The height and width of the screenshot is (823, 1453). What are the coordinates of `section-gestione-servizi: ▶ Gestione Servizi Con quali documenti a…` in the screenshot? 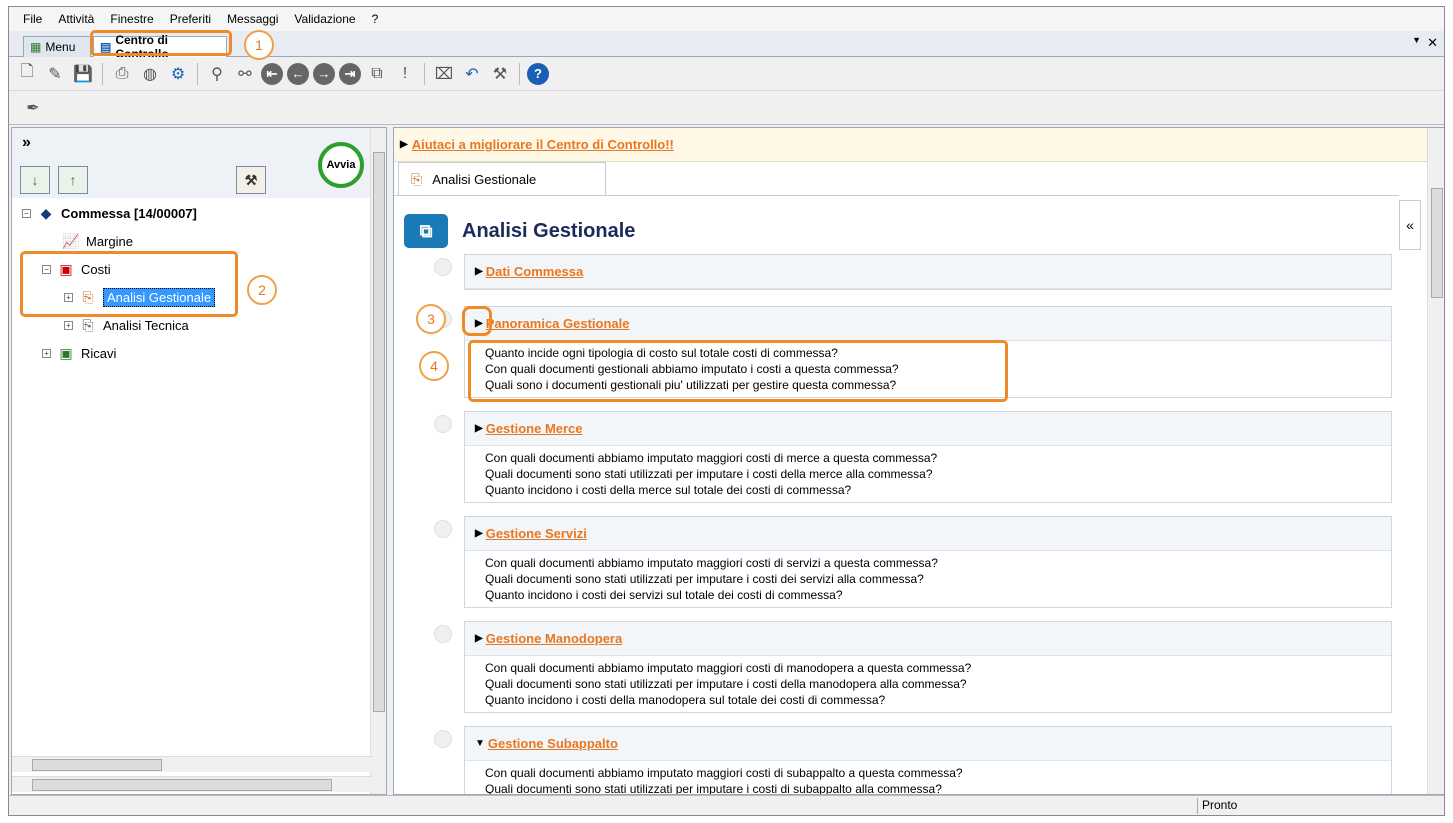 It's located at (928, 562).